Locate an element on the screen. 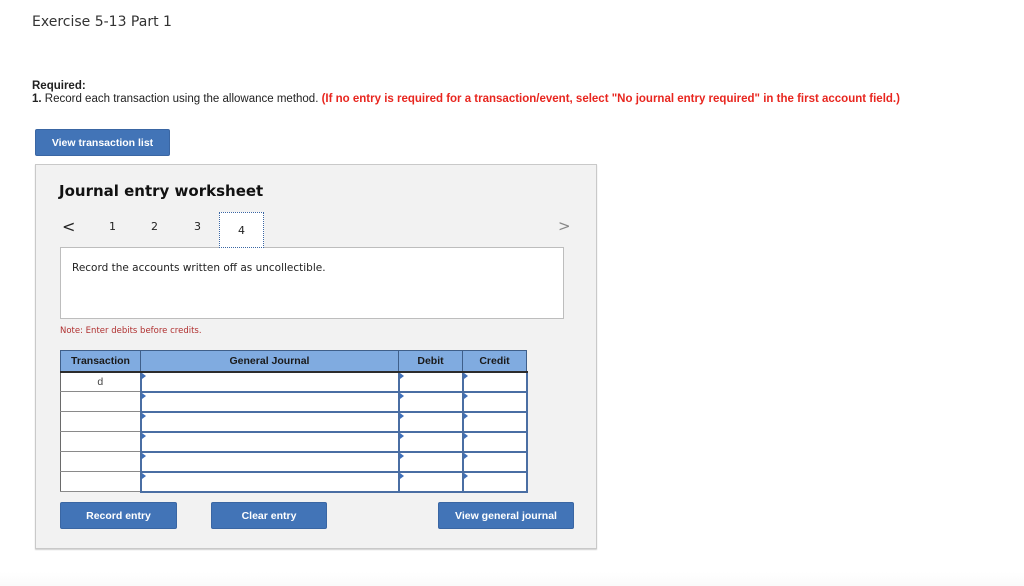 The image size is (1024, 586). transaction-cell: d is located at coordinates (100, 381).